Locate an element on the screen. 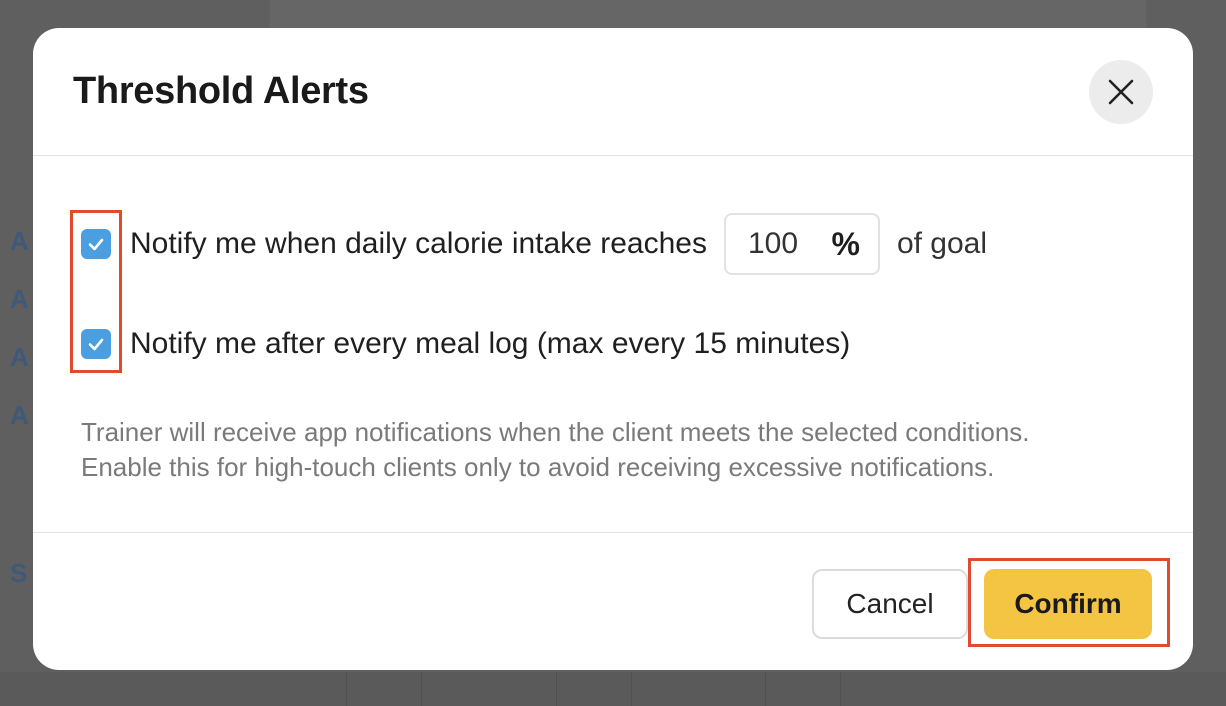 The image size is (1226, 706). close-button is located at coordinates (1121, 92).